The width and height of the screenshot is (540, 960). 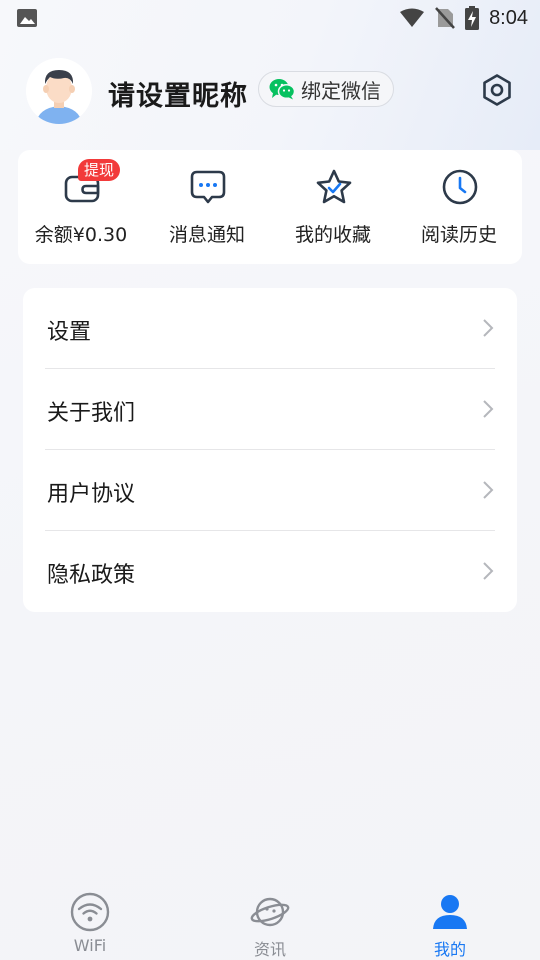 I want to click on nav-label: WiFi, so click(x=90, y=945).